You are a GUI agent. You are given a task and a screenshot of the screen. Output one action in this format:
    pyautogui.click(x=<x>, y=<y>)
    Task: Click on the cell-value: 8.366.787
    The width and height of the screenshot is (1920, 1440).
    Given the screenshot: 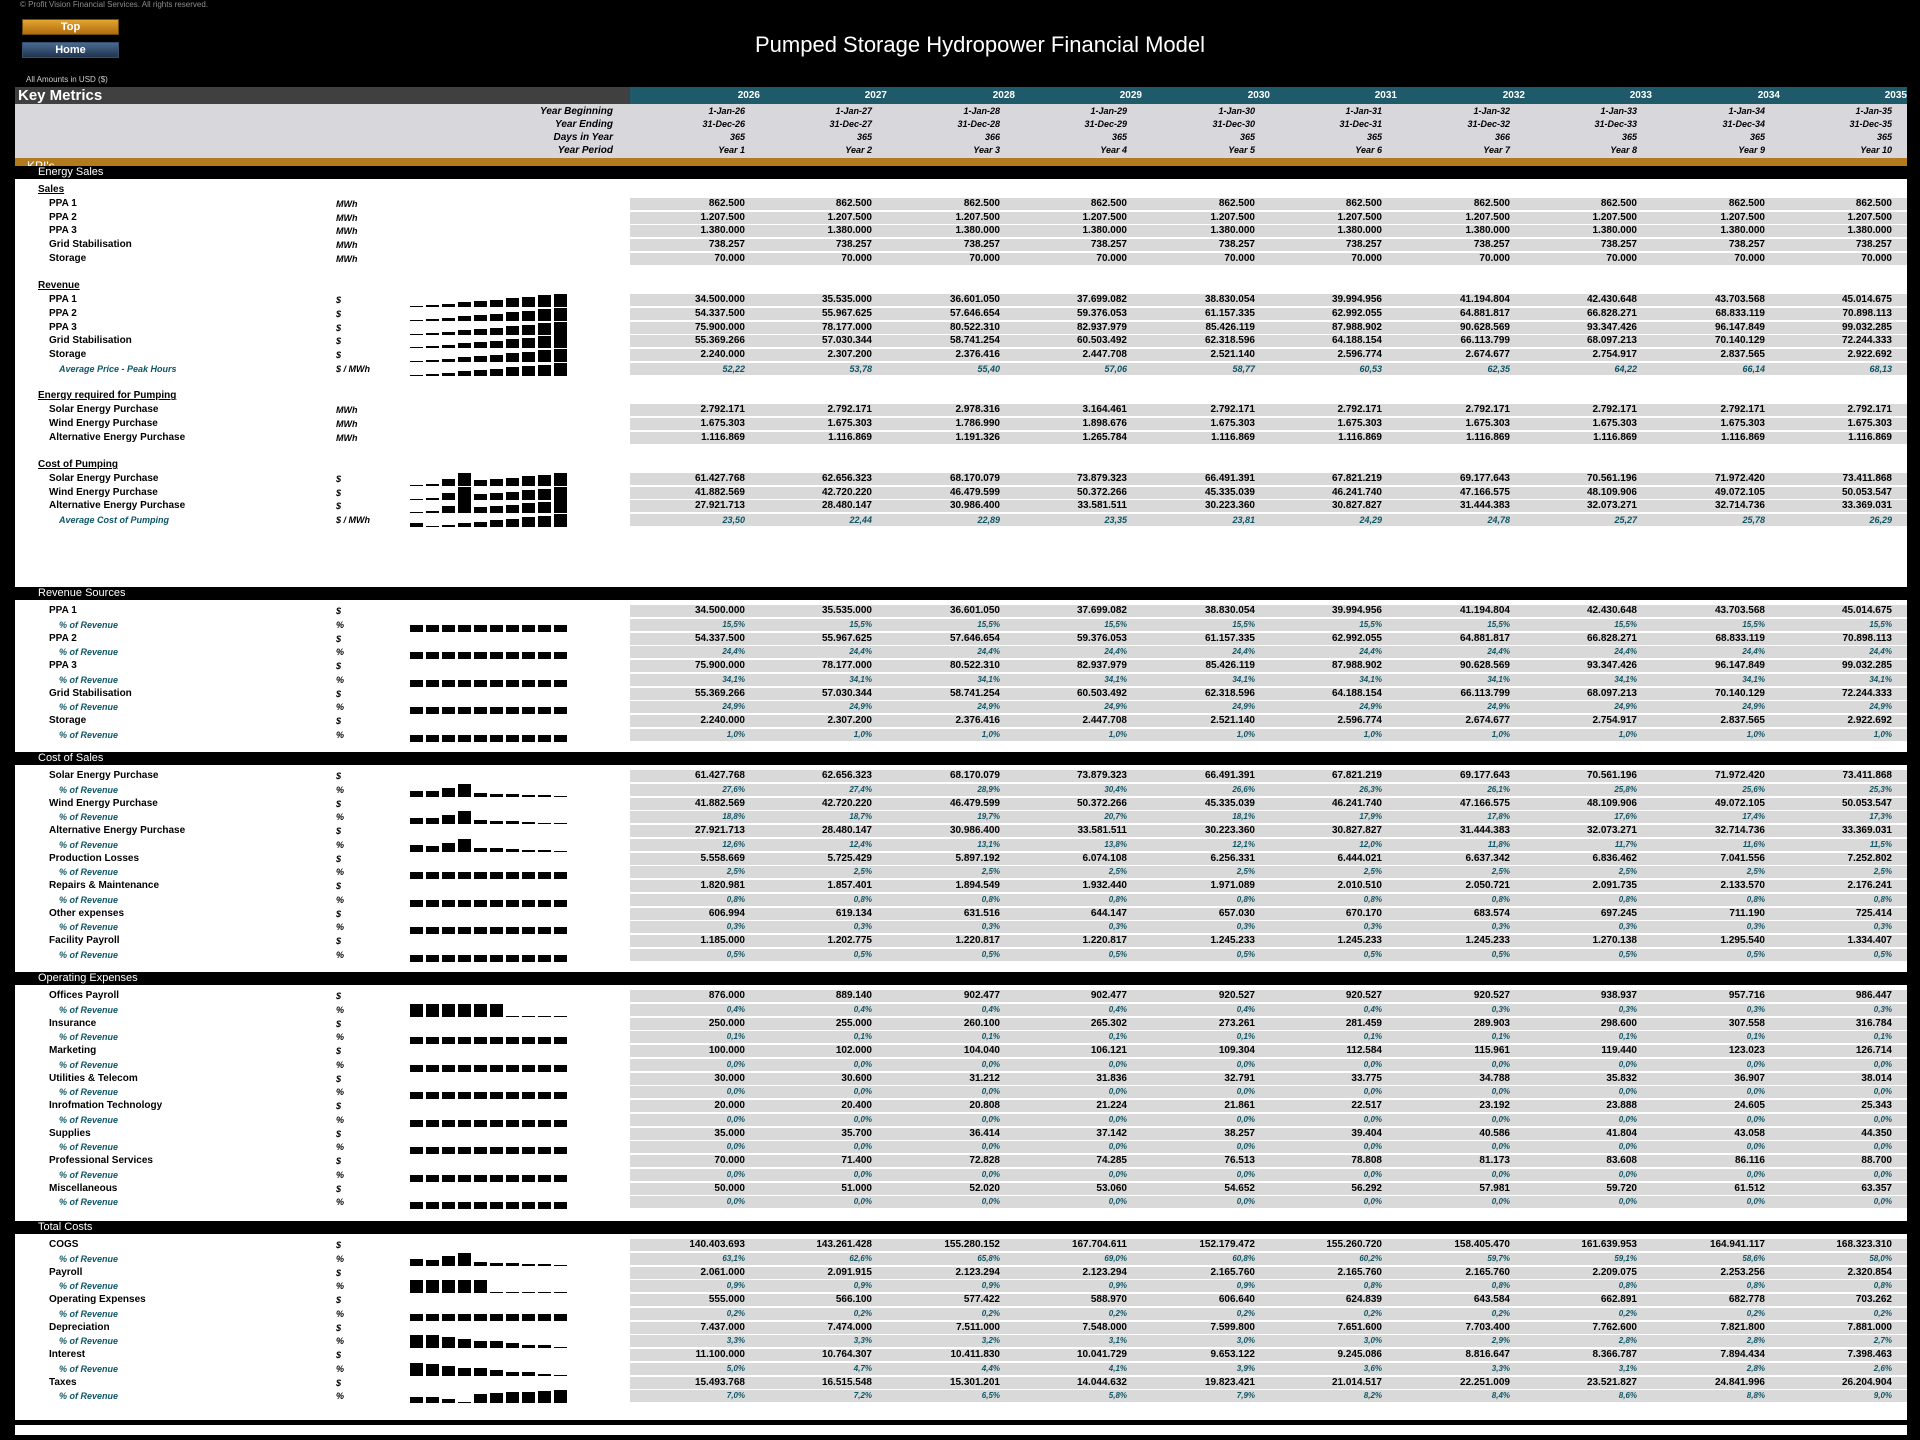 What is the action you would take?
    pyautogui.click(x=1615, y=1354)
    